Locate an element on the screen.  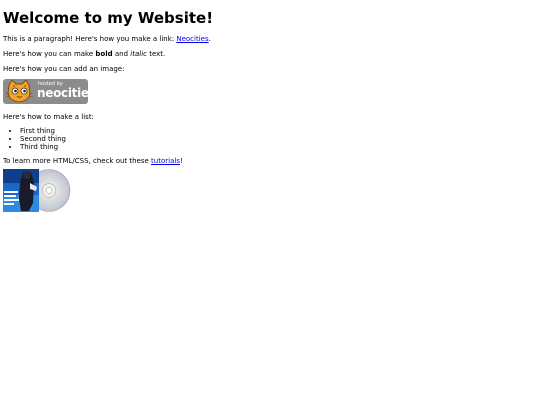
image-intro: Here's how you can add an image: is located at coordinates (64, 69).